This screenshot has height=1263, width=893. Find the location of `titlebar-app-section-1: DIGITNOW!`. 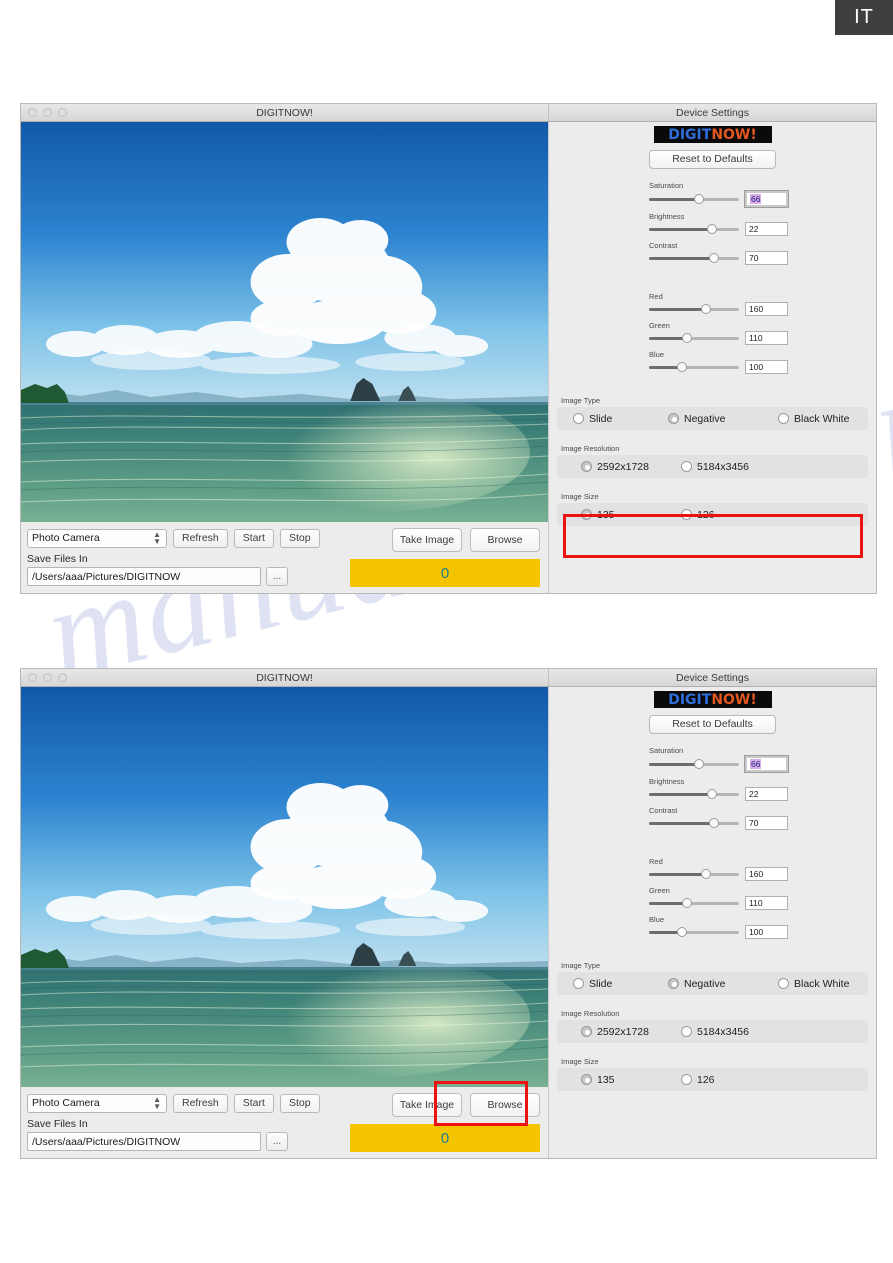

titlebar-app-section-1: DIGITNOW! is located at coordinates (285, 112).